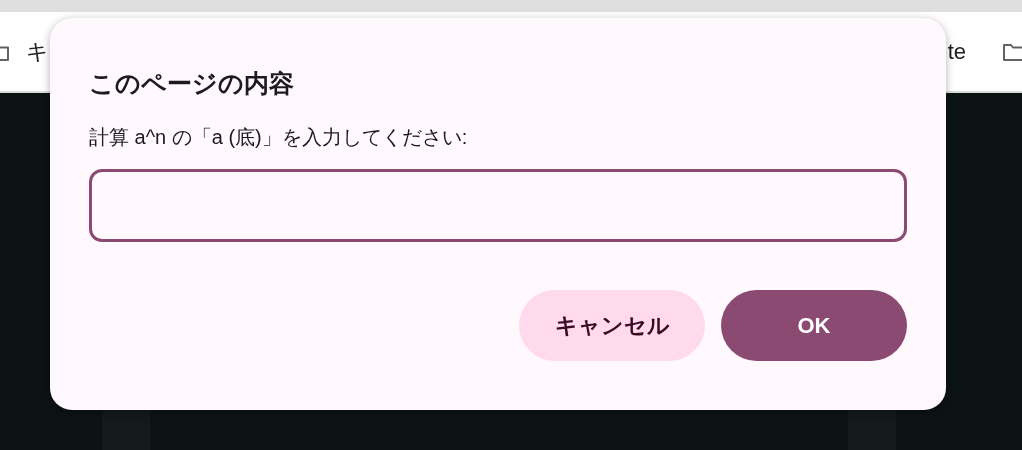  Describe the element at coordinates (192, 83) in the screenshot. I see `dialog-title: このページの内容` at that location.